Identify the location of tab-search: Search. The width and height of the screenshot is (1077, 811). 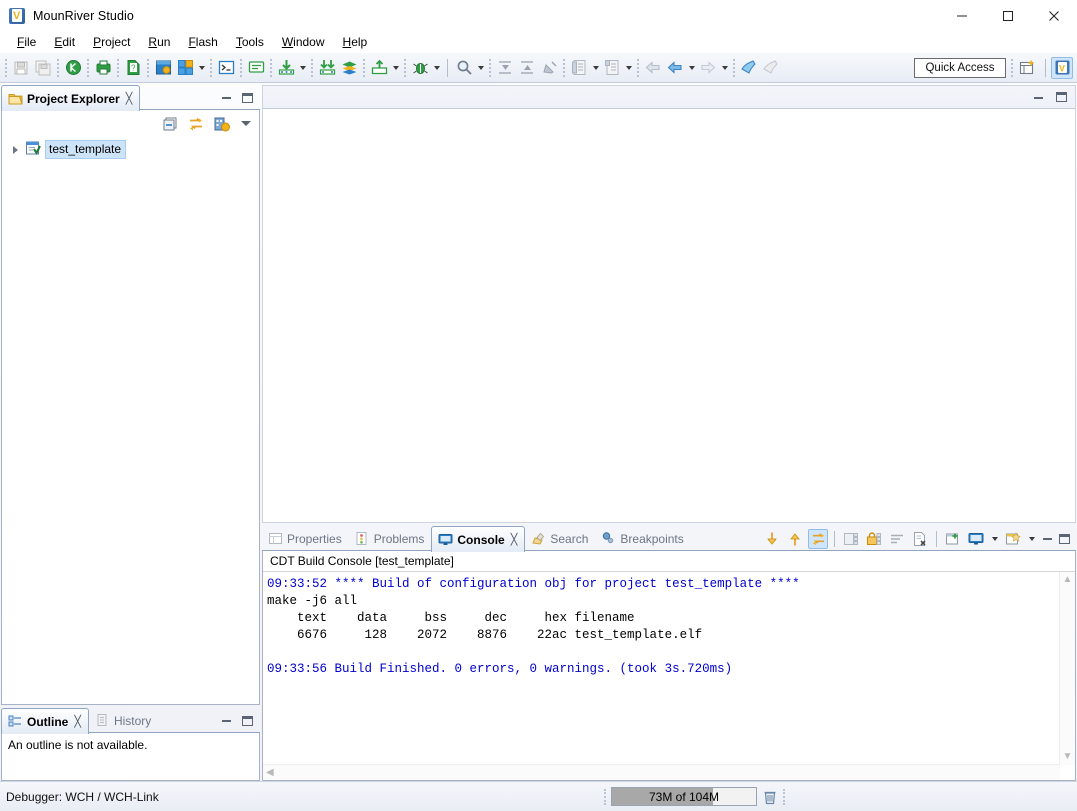
(560, 538).